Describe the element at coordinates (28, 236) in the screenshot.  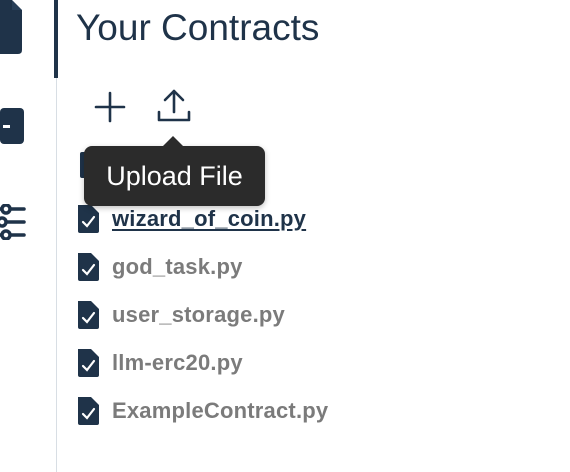
I see `activity-rail` at that location.